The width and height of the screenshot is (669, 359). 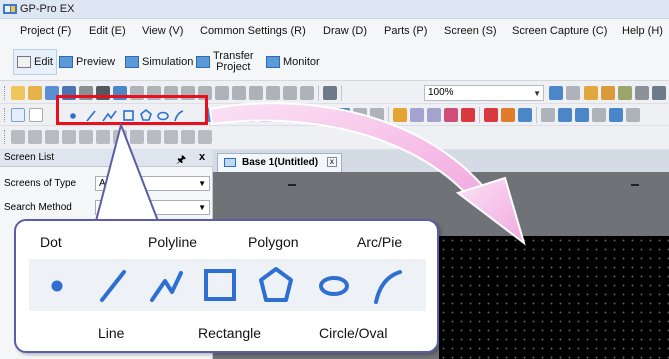 What do you see at coordinates (417, 115) in the screenshot?
I see `trend-graph-icon` at bounding box center [417, 115].